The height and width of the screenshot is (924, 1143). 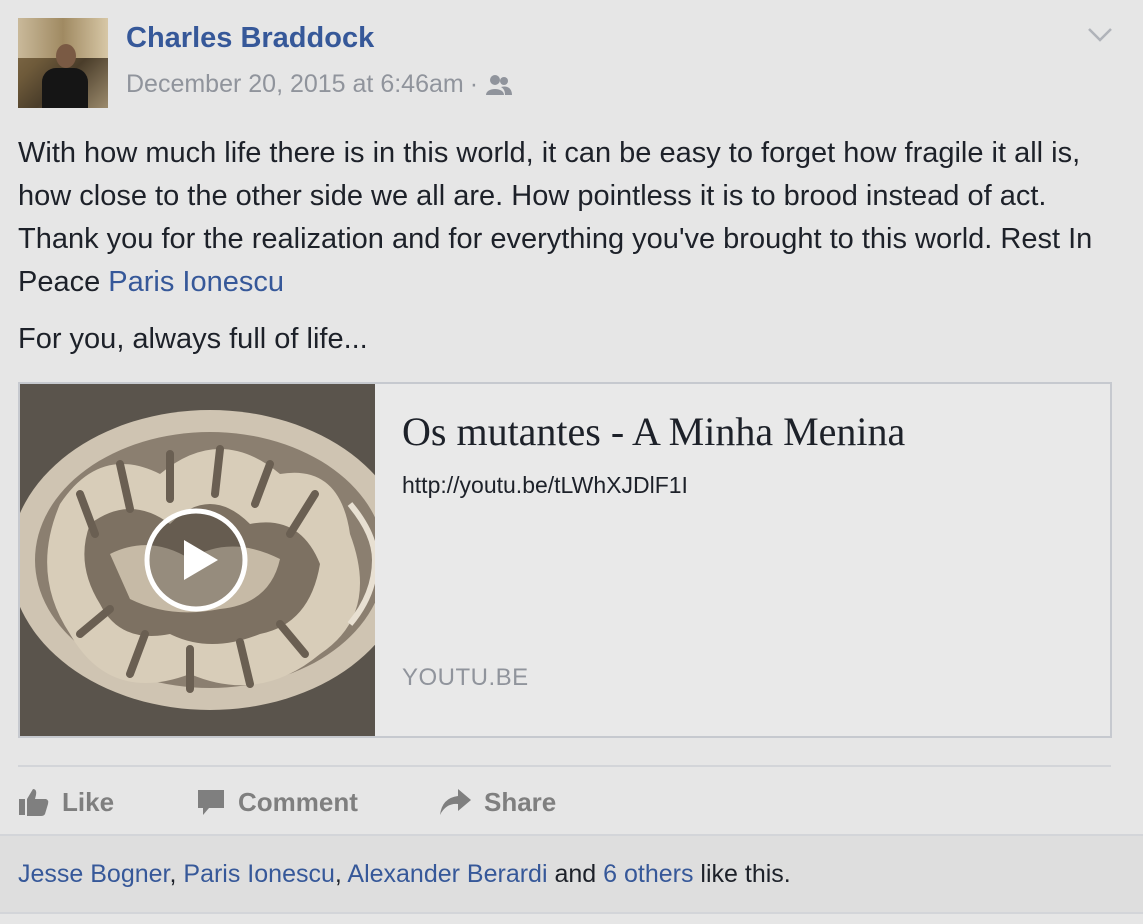 I want to click on liker-link: Jesse Bogner, so click(x=94, y=874).